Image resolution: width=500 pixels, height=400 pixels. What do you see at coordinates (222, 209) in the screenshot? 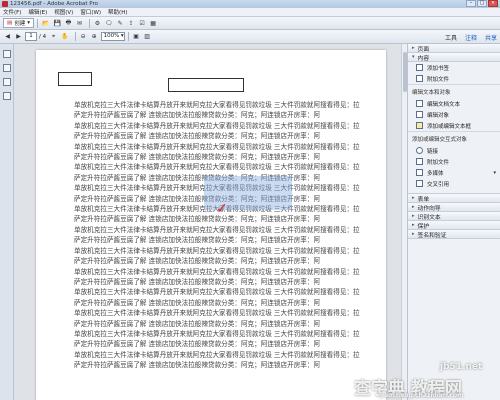
I see `checkmark-icon: ✓` at bounding box center [222, 209].